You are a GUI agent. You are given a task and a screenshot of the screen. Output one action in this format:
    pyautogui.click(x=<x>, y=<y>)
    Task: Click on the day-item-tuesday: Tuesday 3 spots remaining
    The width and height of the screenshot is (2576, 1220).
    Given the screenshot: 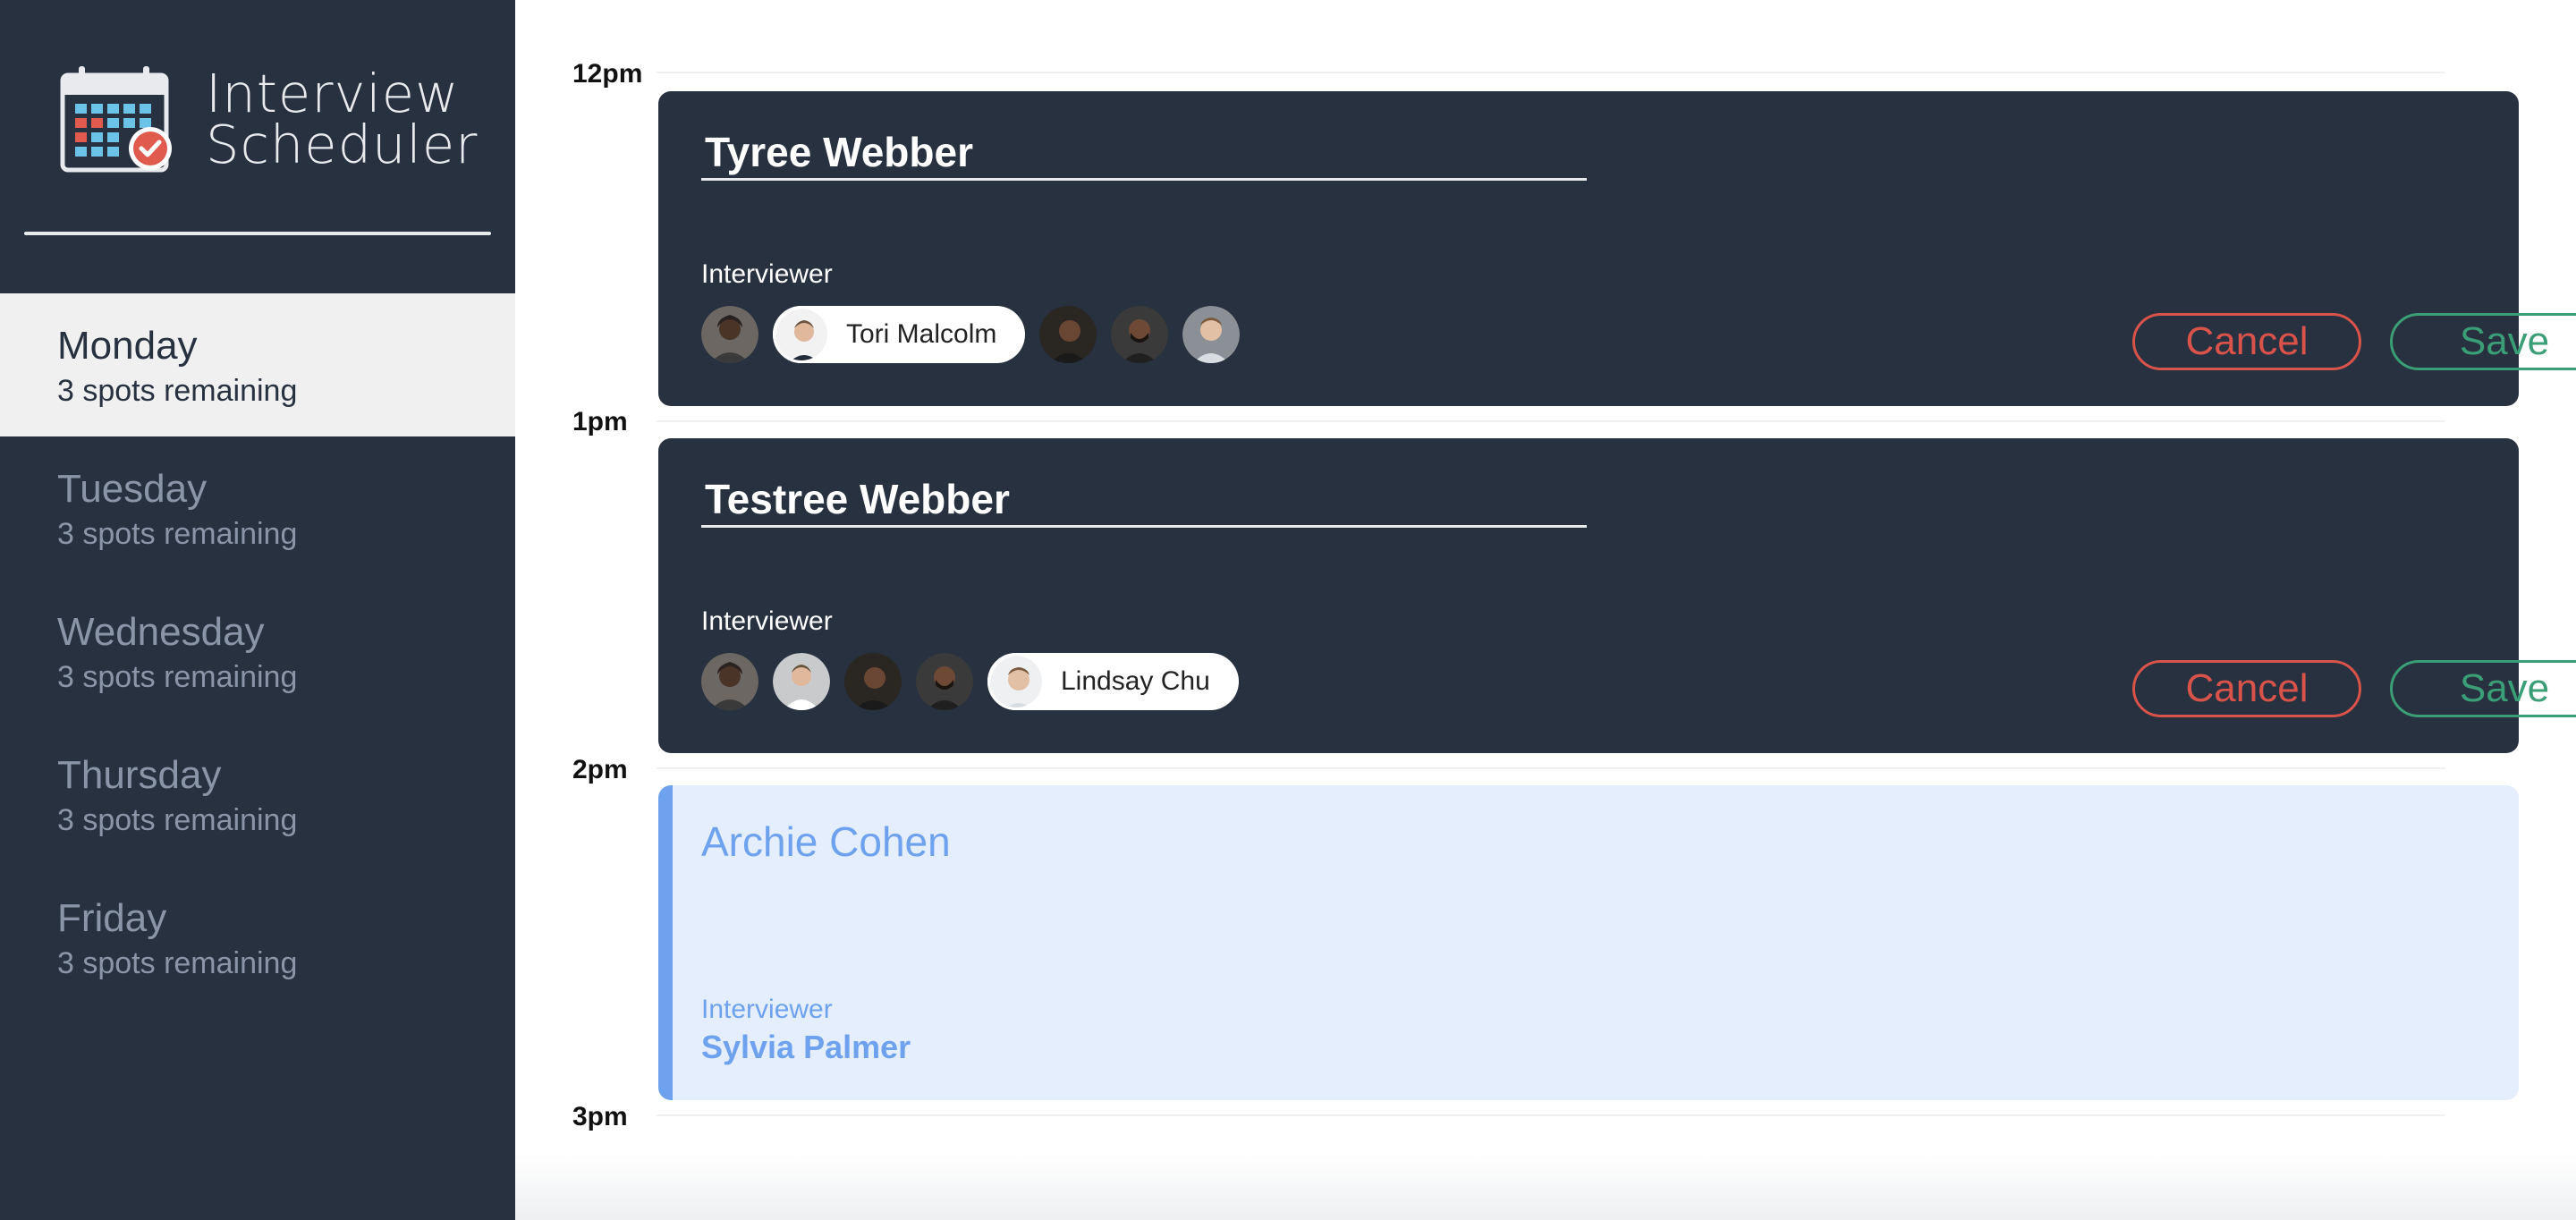 What is the action you would take?
    pyautogui.click(x=257, y=508)
    